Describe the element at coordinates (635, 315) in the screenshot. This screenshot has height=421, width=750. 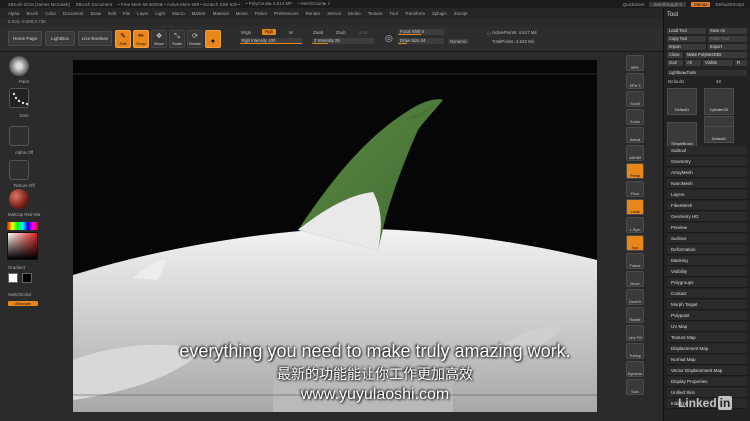
I see `rotate-view-button: Rotate` at that location.